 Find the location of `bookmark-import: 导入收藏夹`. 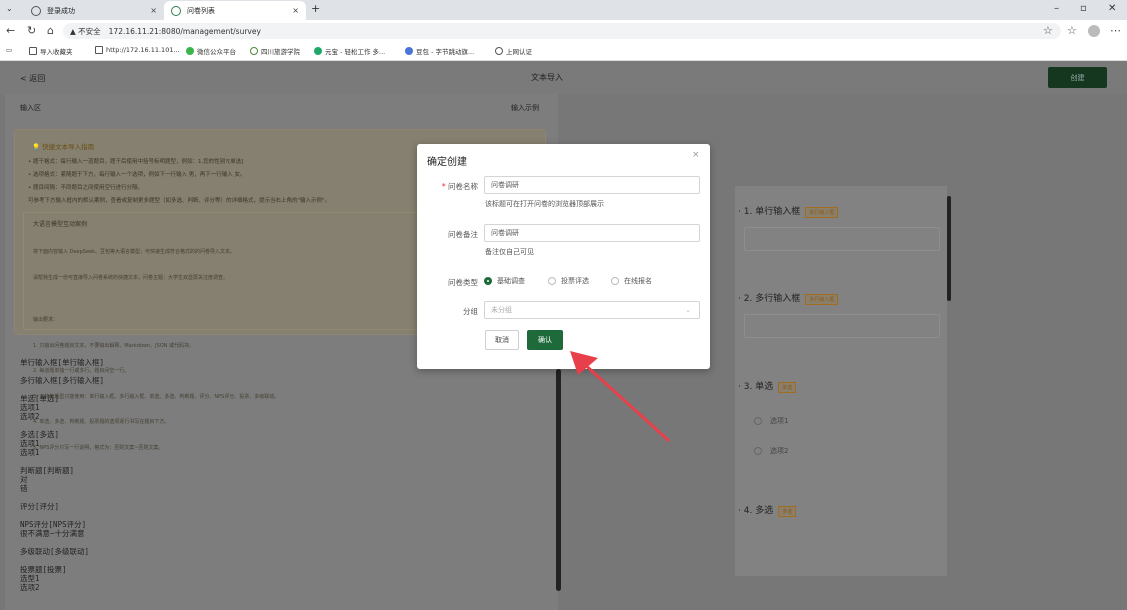

bookmark-import: 导入收藏夹 is located at coordinates (51, 51).